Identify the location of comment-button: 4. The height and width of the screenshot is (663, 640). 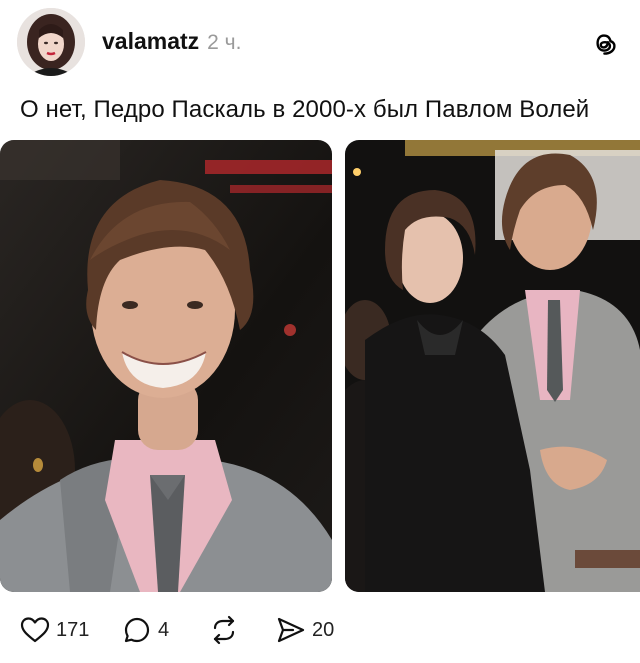
(145, 630).